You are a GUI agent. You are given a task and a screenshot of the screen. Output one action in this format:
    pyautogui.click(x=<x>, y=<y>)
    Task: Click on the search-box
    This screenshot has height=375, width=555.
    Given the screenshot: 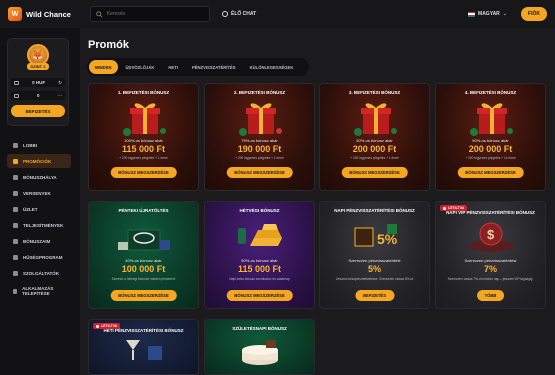 What is the action you would take?
    pyautogui.click(x=150, y=14)
    